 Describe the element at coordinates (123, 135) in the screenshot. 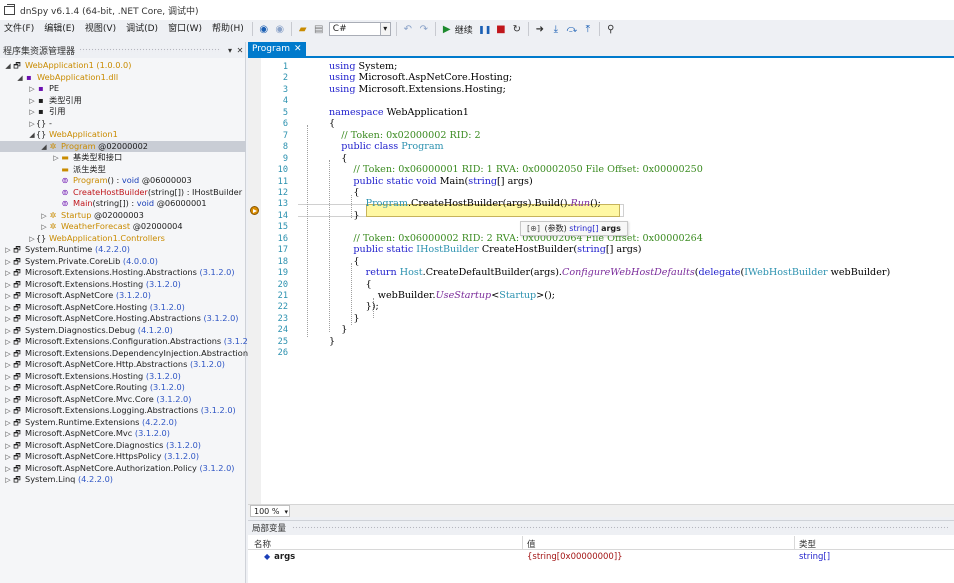

I see `tree-node: ◢{} WebApplication1` at that location.